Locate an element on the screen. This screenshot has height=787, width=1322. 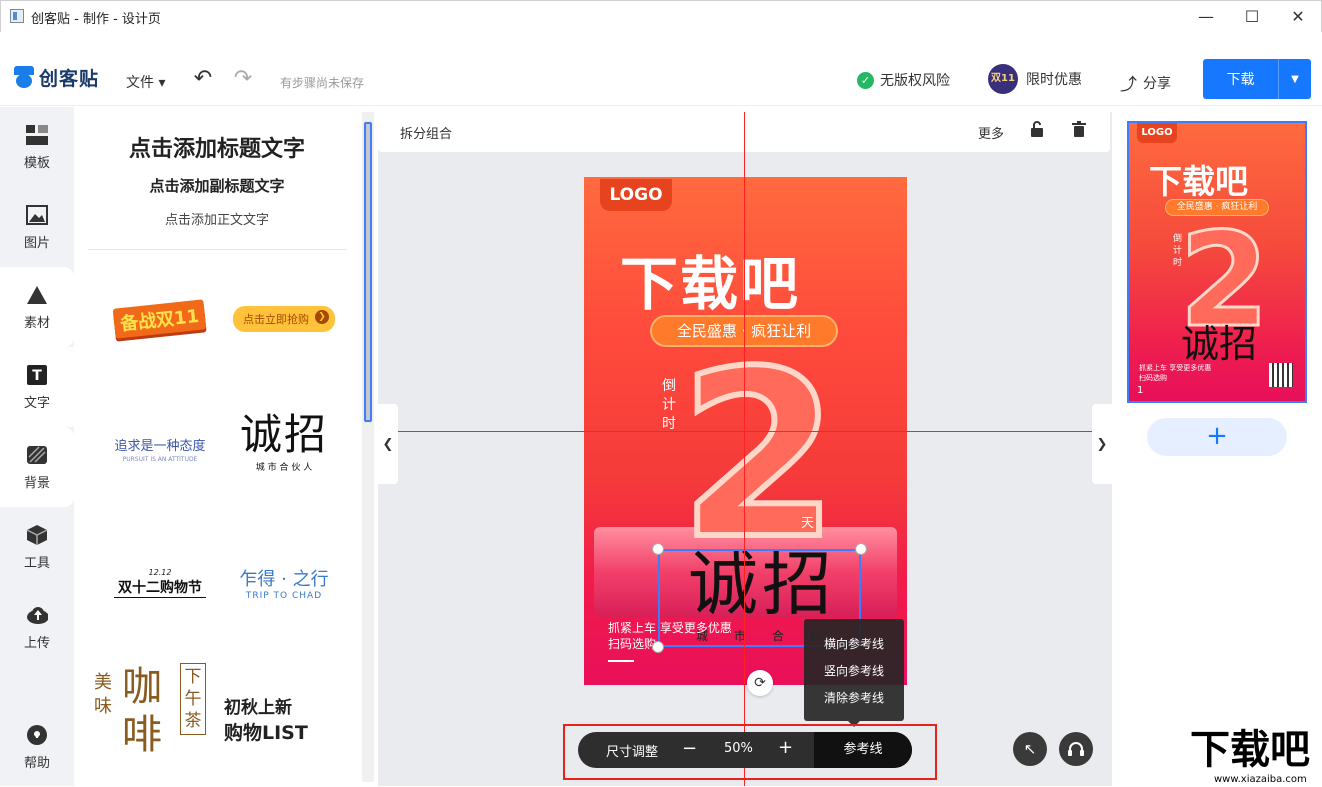
nav-item-text: T 文字 is located at coordinates (37, 387).